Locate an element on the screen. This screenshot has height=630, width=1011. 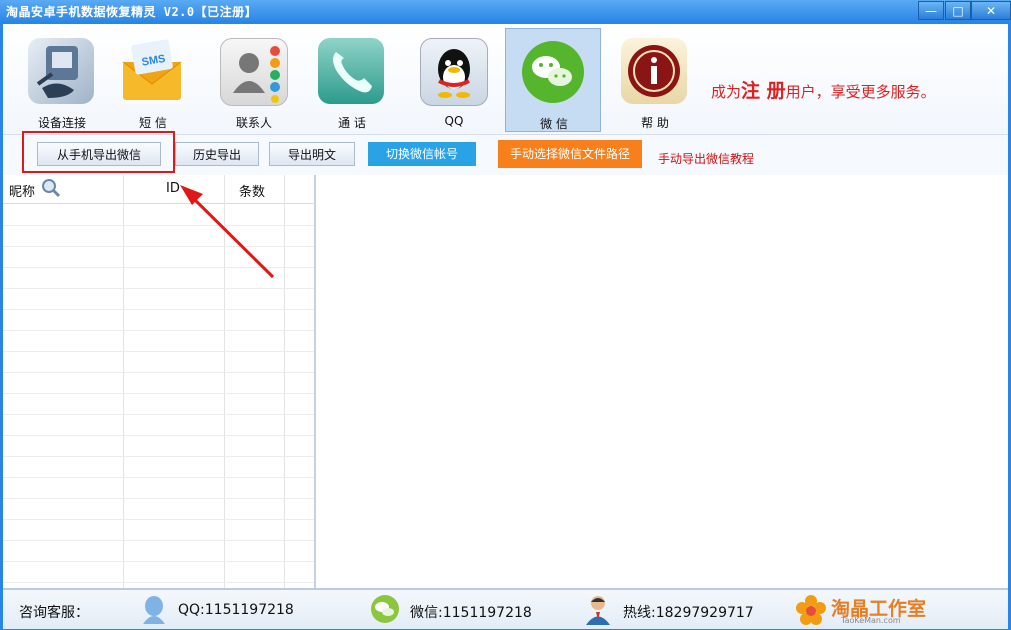
toolbar-sms: SMS 短 信 is located at coordinates (153, 84).